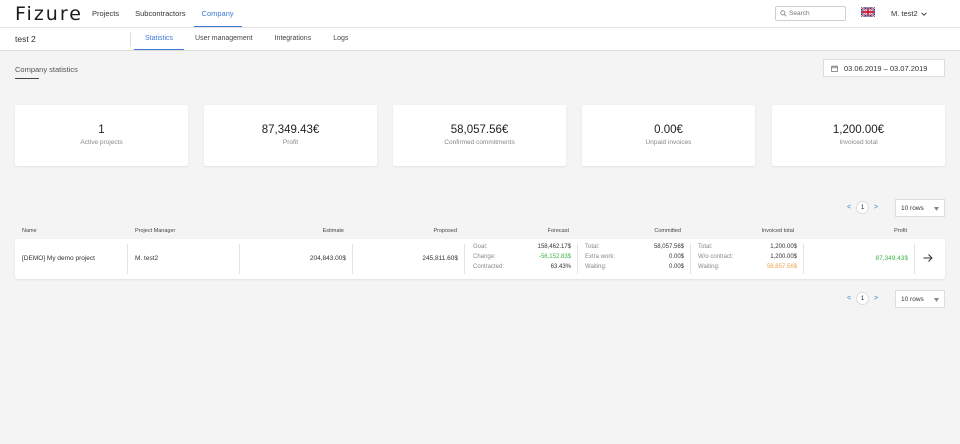 This screenshot has width=960, height=444. Describe the element at coordinates (783, 247) in the screenshot. I see `invoiced-total-value: 1,200.00$` at that location.